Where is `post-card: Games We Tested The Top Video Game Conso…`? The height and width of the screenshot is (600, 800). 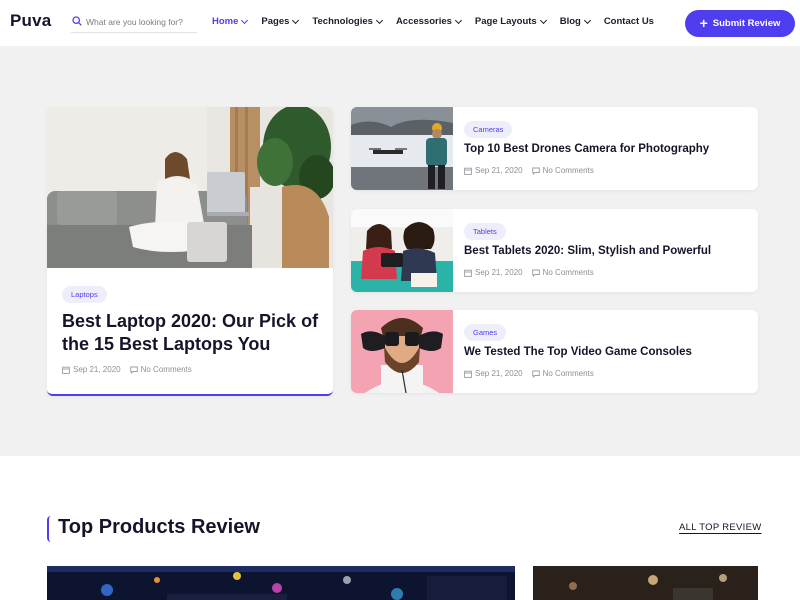 post-card: Games We Tested The Top Video Game Conso… is located at coordinates (554, 351).